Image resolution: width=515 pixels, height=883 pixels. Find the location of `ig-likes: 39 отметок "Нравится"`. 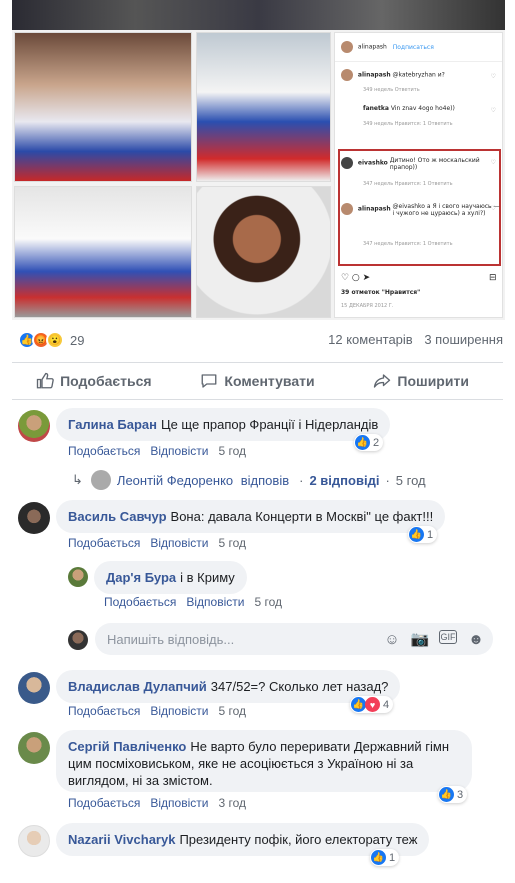

ig-likes: 39 отметок "Нравится" is located at coordinates (381, 292).